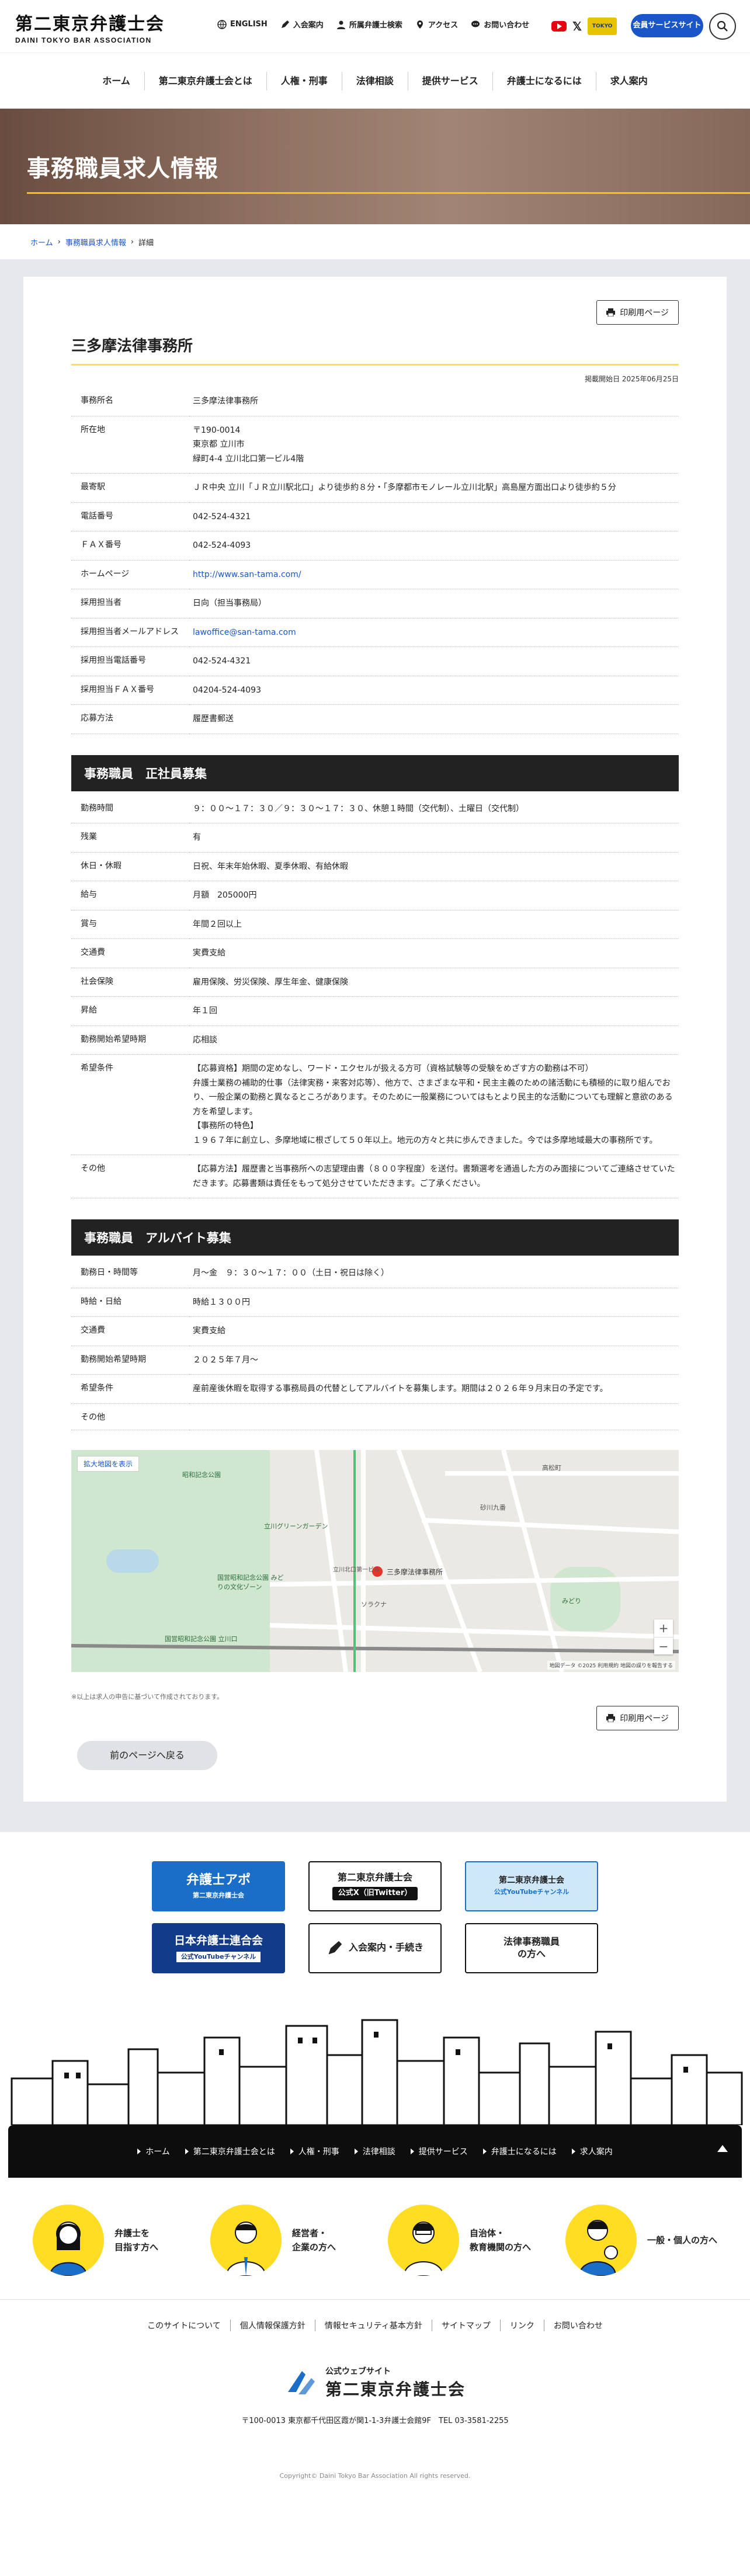 The image size is (750, 2576). What do you see at coordinates (375, 838) in the screenshot?
I see `fulltime-info-row: 残業有` at bounding box center [375, 838].